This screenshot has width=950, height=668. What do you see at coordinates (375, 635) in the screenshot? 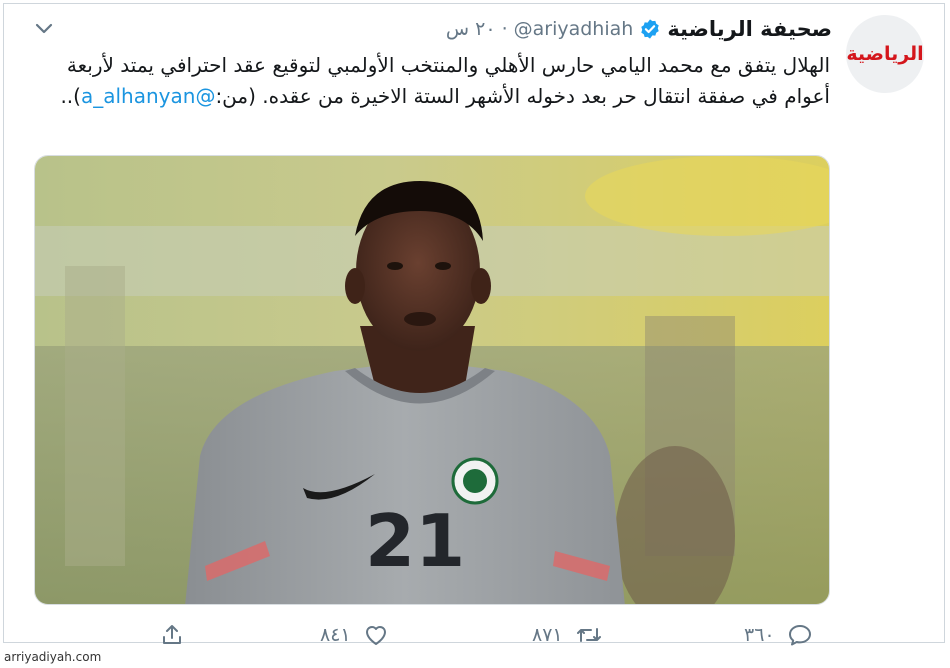
I see `like-icon` at bounding box center [375, 635].